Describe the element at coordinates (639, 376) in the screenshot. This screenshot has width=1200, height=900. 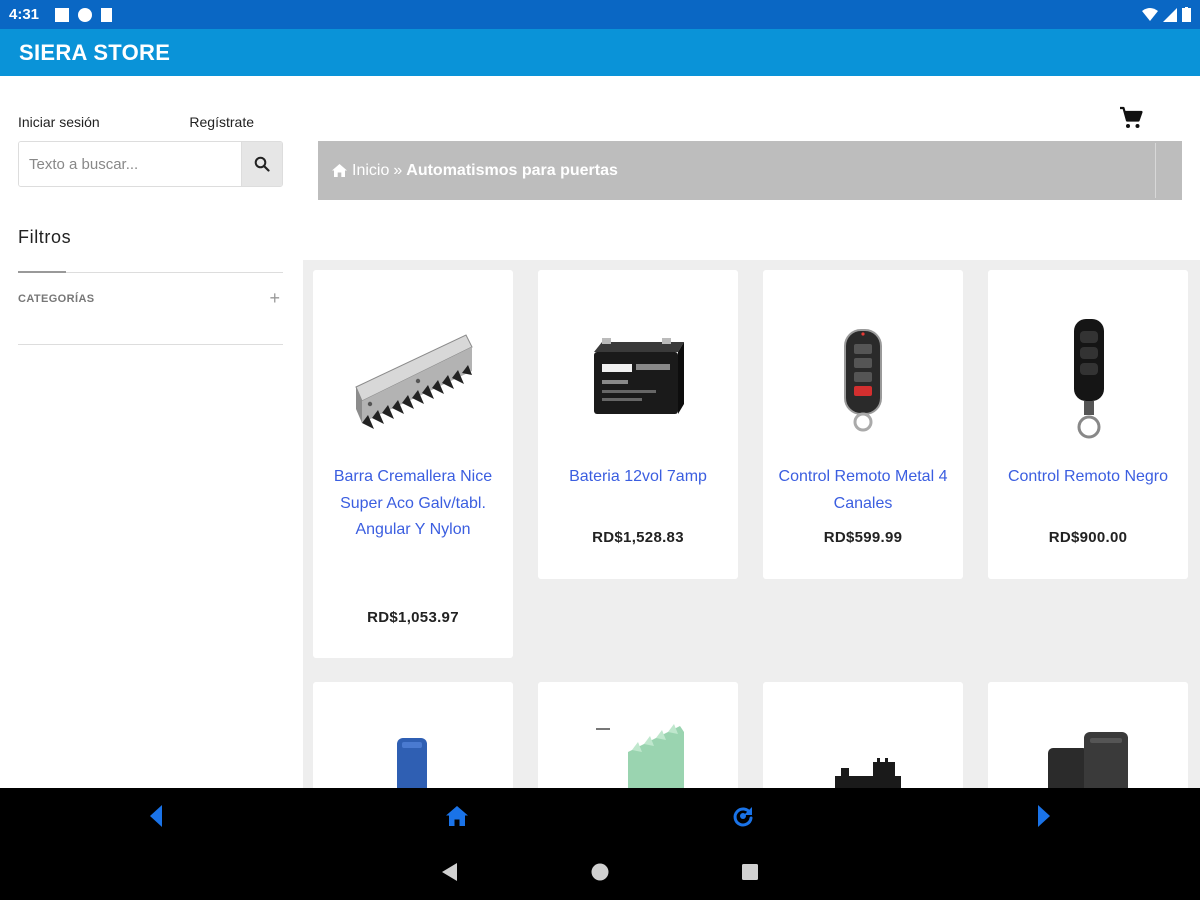
I see `battery-image` at that location.